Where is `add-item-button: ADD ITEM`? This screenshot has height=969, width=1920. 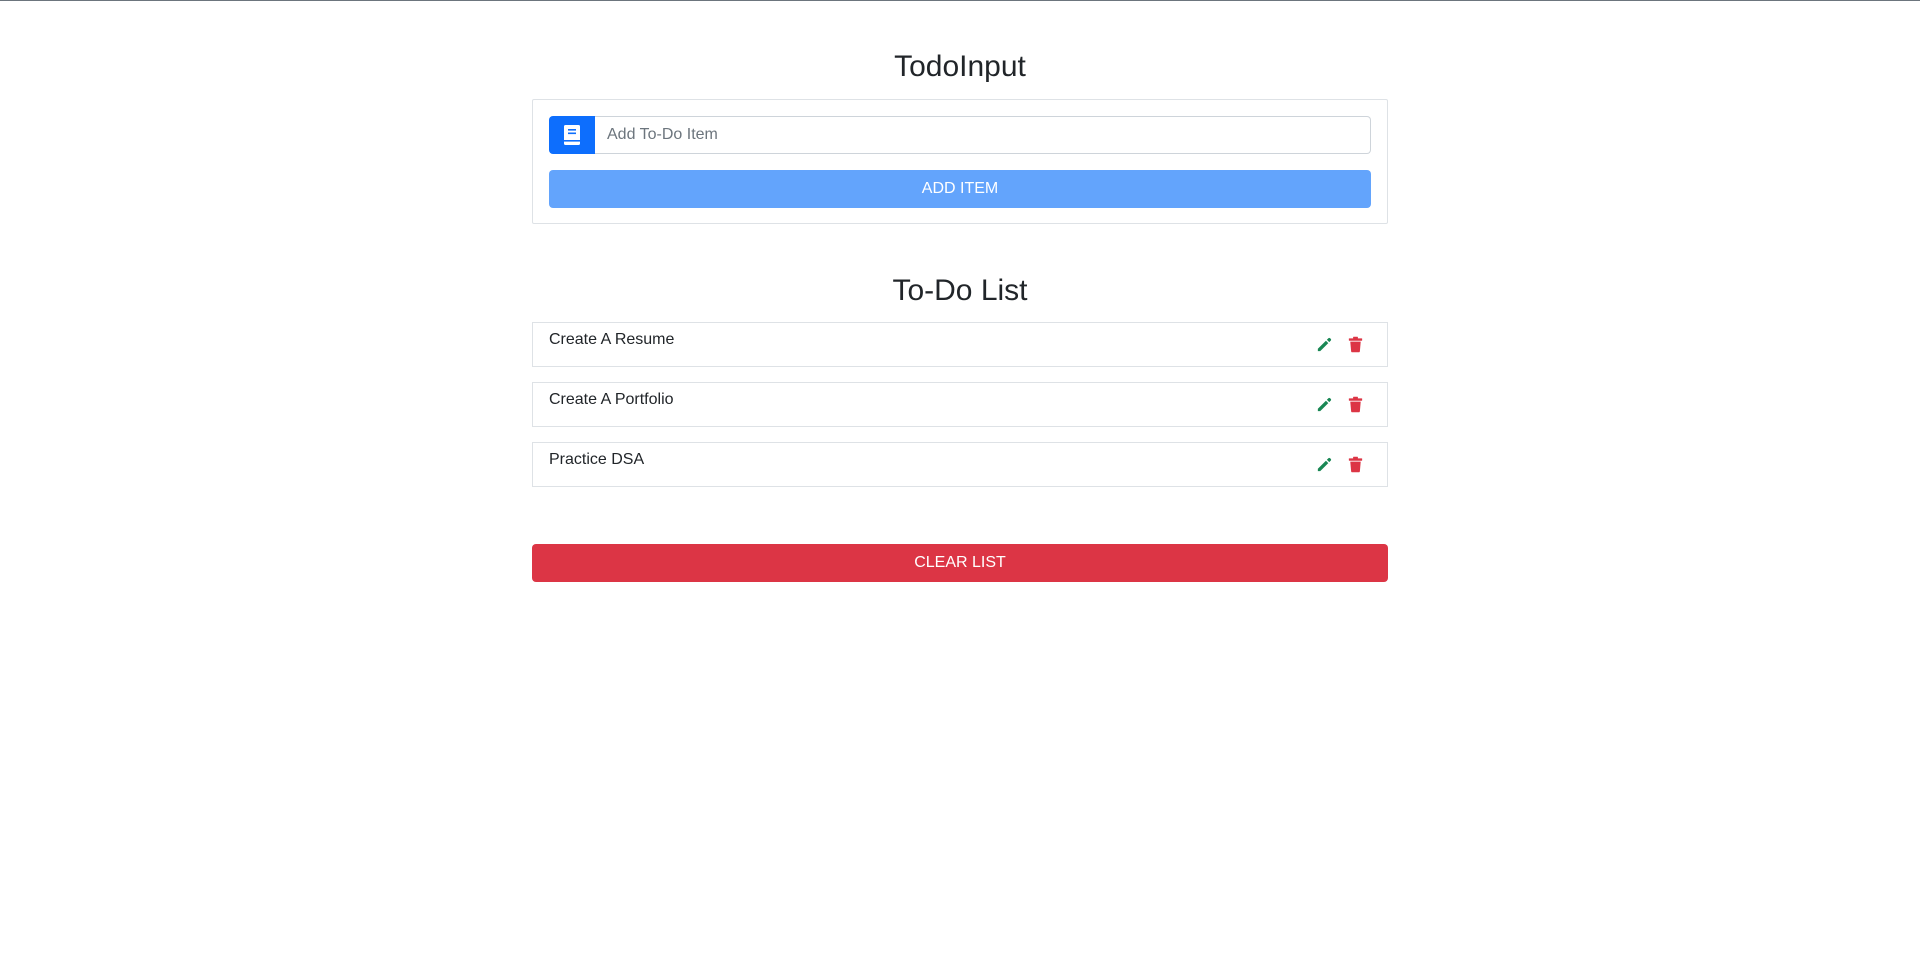 add-item-button: ADD ITEM is located at coordinates (960, 189).